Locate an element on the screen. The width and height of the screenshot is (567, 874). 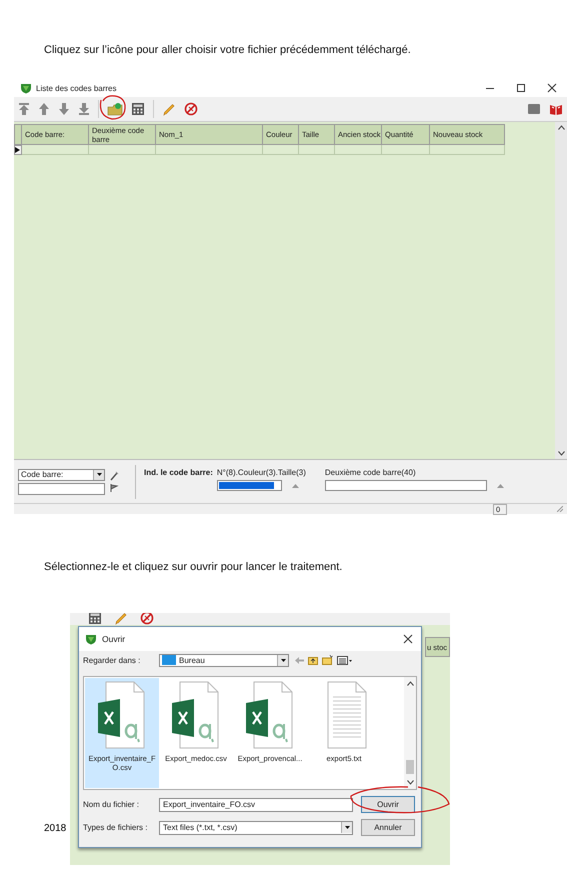
flag-icon is located at coordinates (114, 487).